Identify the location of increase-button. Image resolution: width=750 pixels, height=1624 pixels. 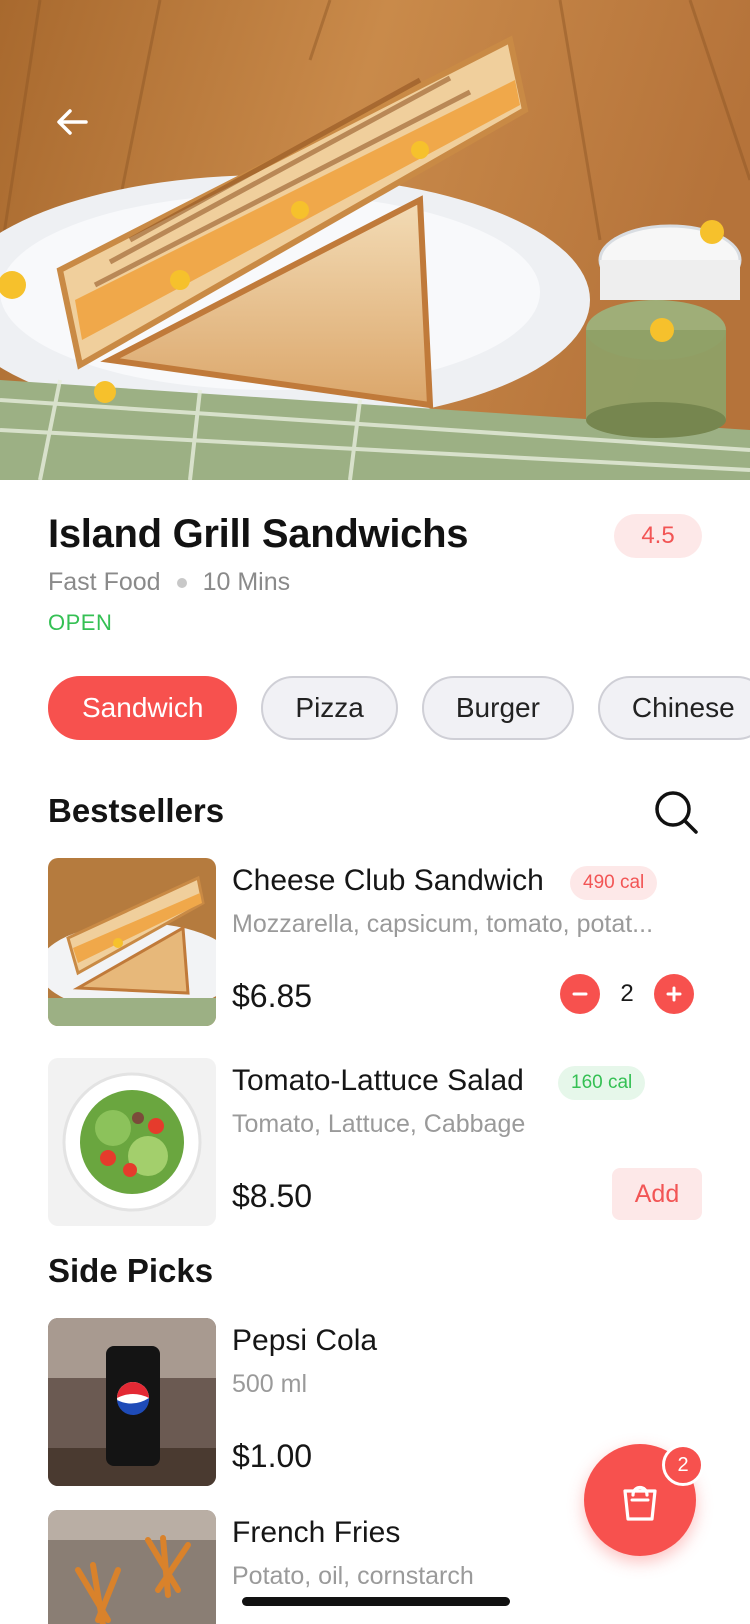
(674, 994).